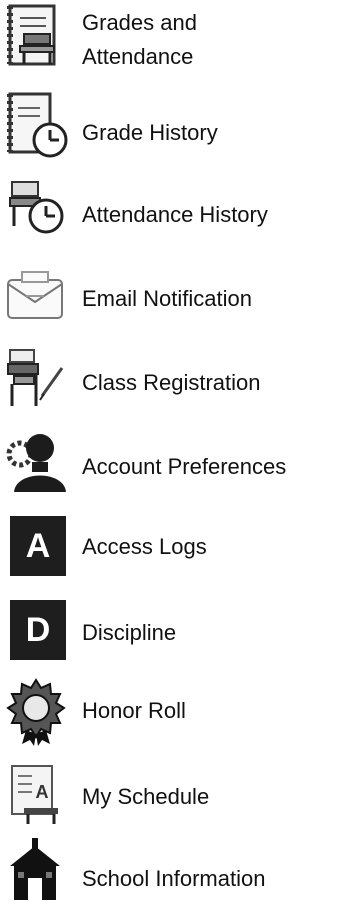 The width and height of the screenshot is (344, 911). What do you see at coordinates (146, 796) in the screenshot?
I see `nav-item-label: My Schedule` at bounding box center [146, 796].